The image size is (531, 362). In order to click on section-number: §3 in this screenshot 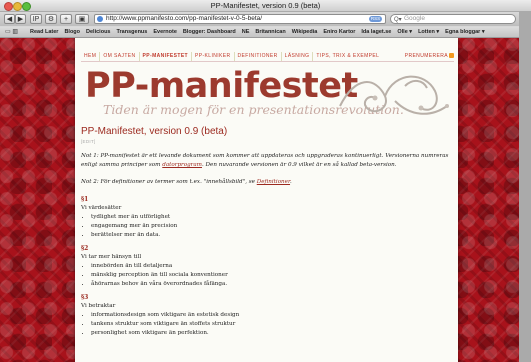, I will do `click(85, 297)`.